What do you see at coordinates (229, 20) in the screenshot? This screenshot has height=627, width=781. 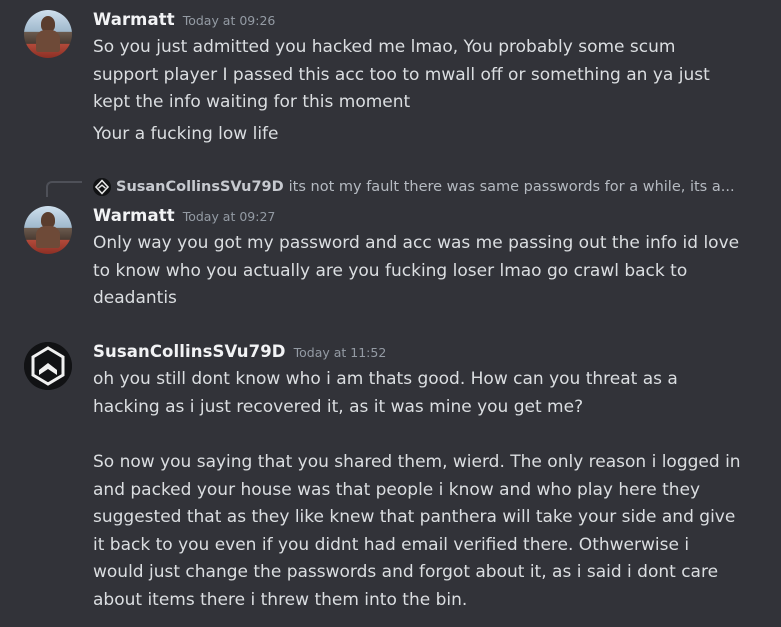 I see `timestamp: Today at 09:26` at bounding box center [229, 20].